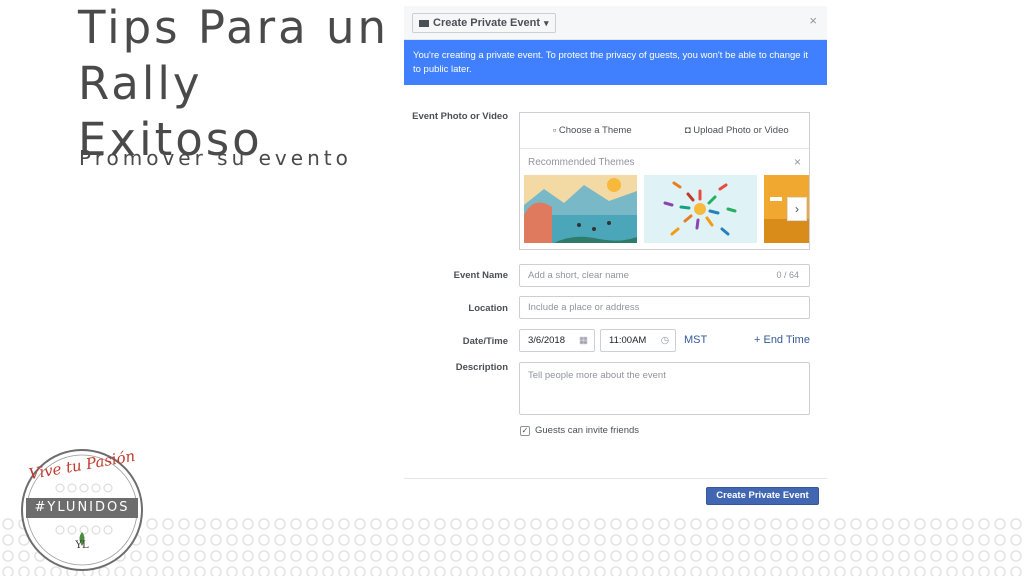 This screenshot has height=576, width=1024. Describe the element at coordinates (215, 158) in the screenshot. I see `slide-subtitle: Promover su evento` at that location.